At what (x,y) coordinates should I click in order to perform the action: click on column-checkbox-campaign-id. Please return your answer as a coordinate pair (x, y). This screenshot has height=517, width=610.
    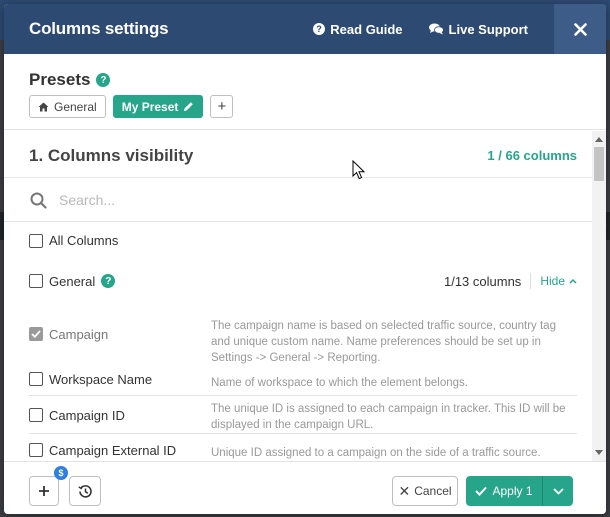
    Looking at the image, I should click on (36, 415).